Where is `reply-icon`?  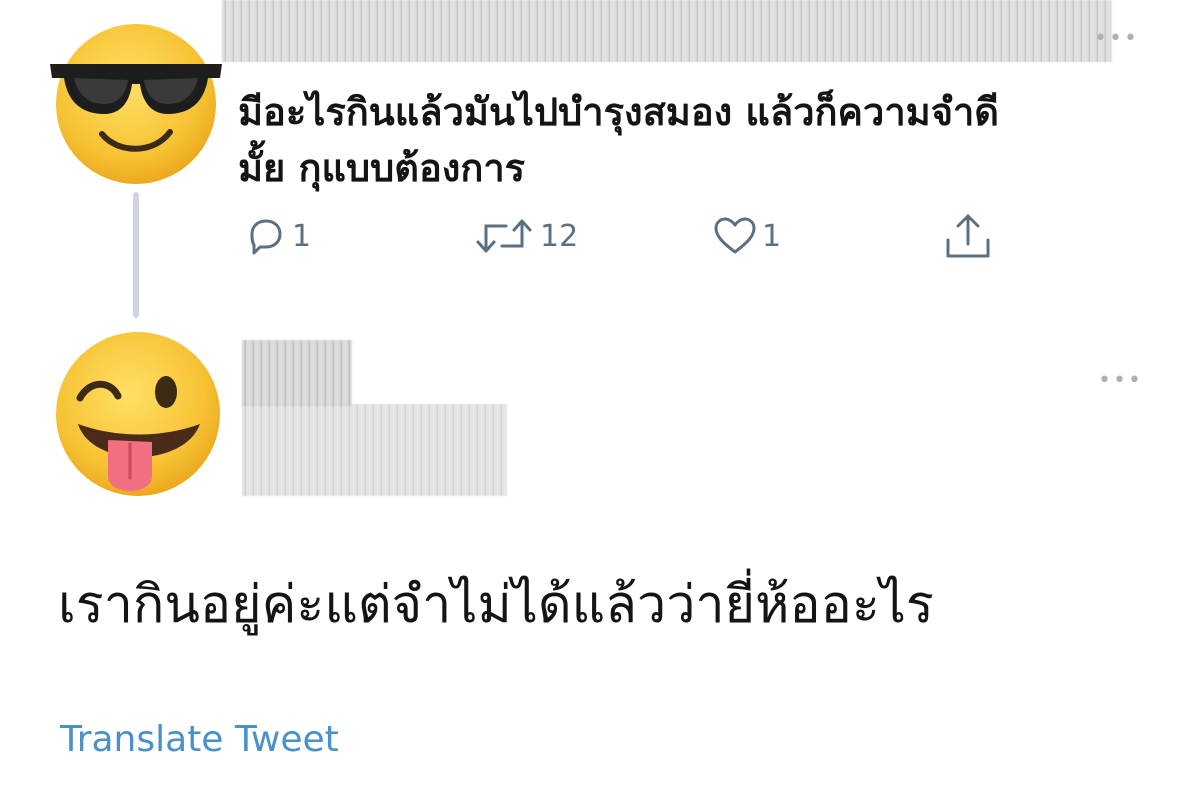 reply-icon is located at coordinates (266, 237).